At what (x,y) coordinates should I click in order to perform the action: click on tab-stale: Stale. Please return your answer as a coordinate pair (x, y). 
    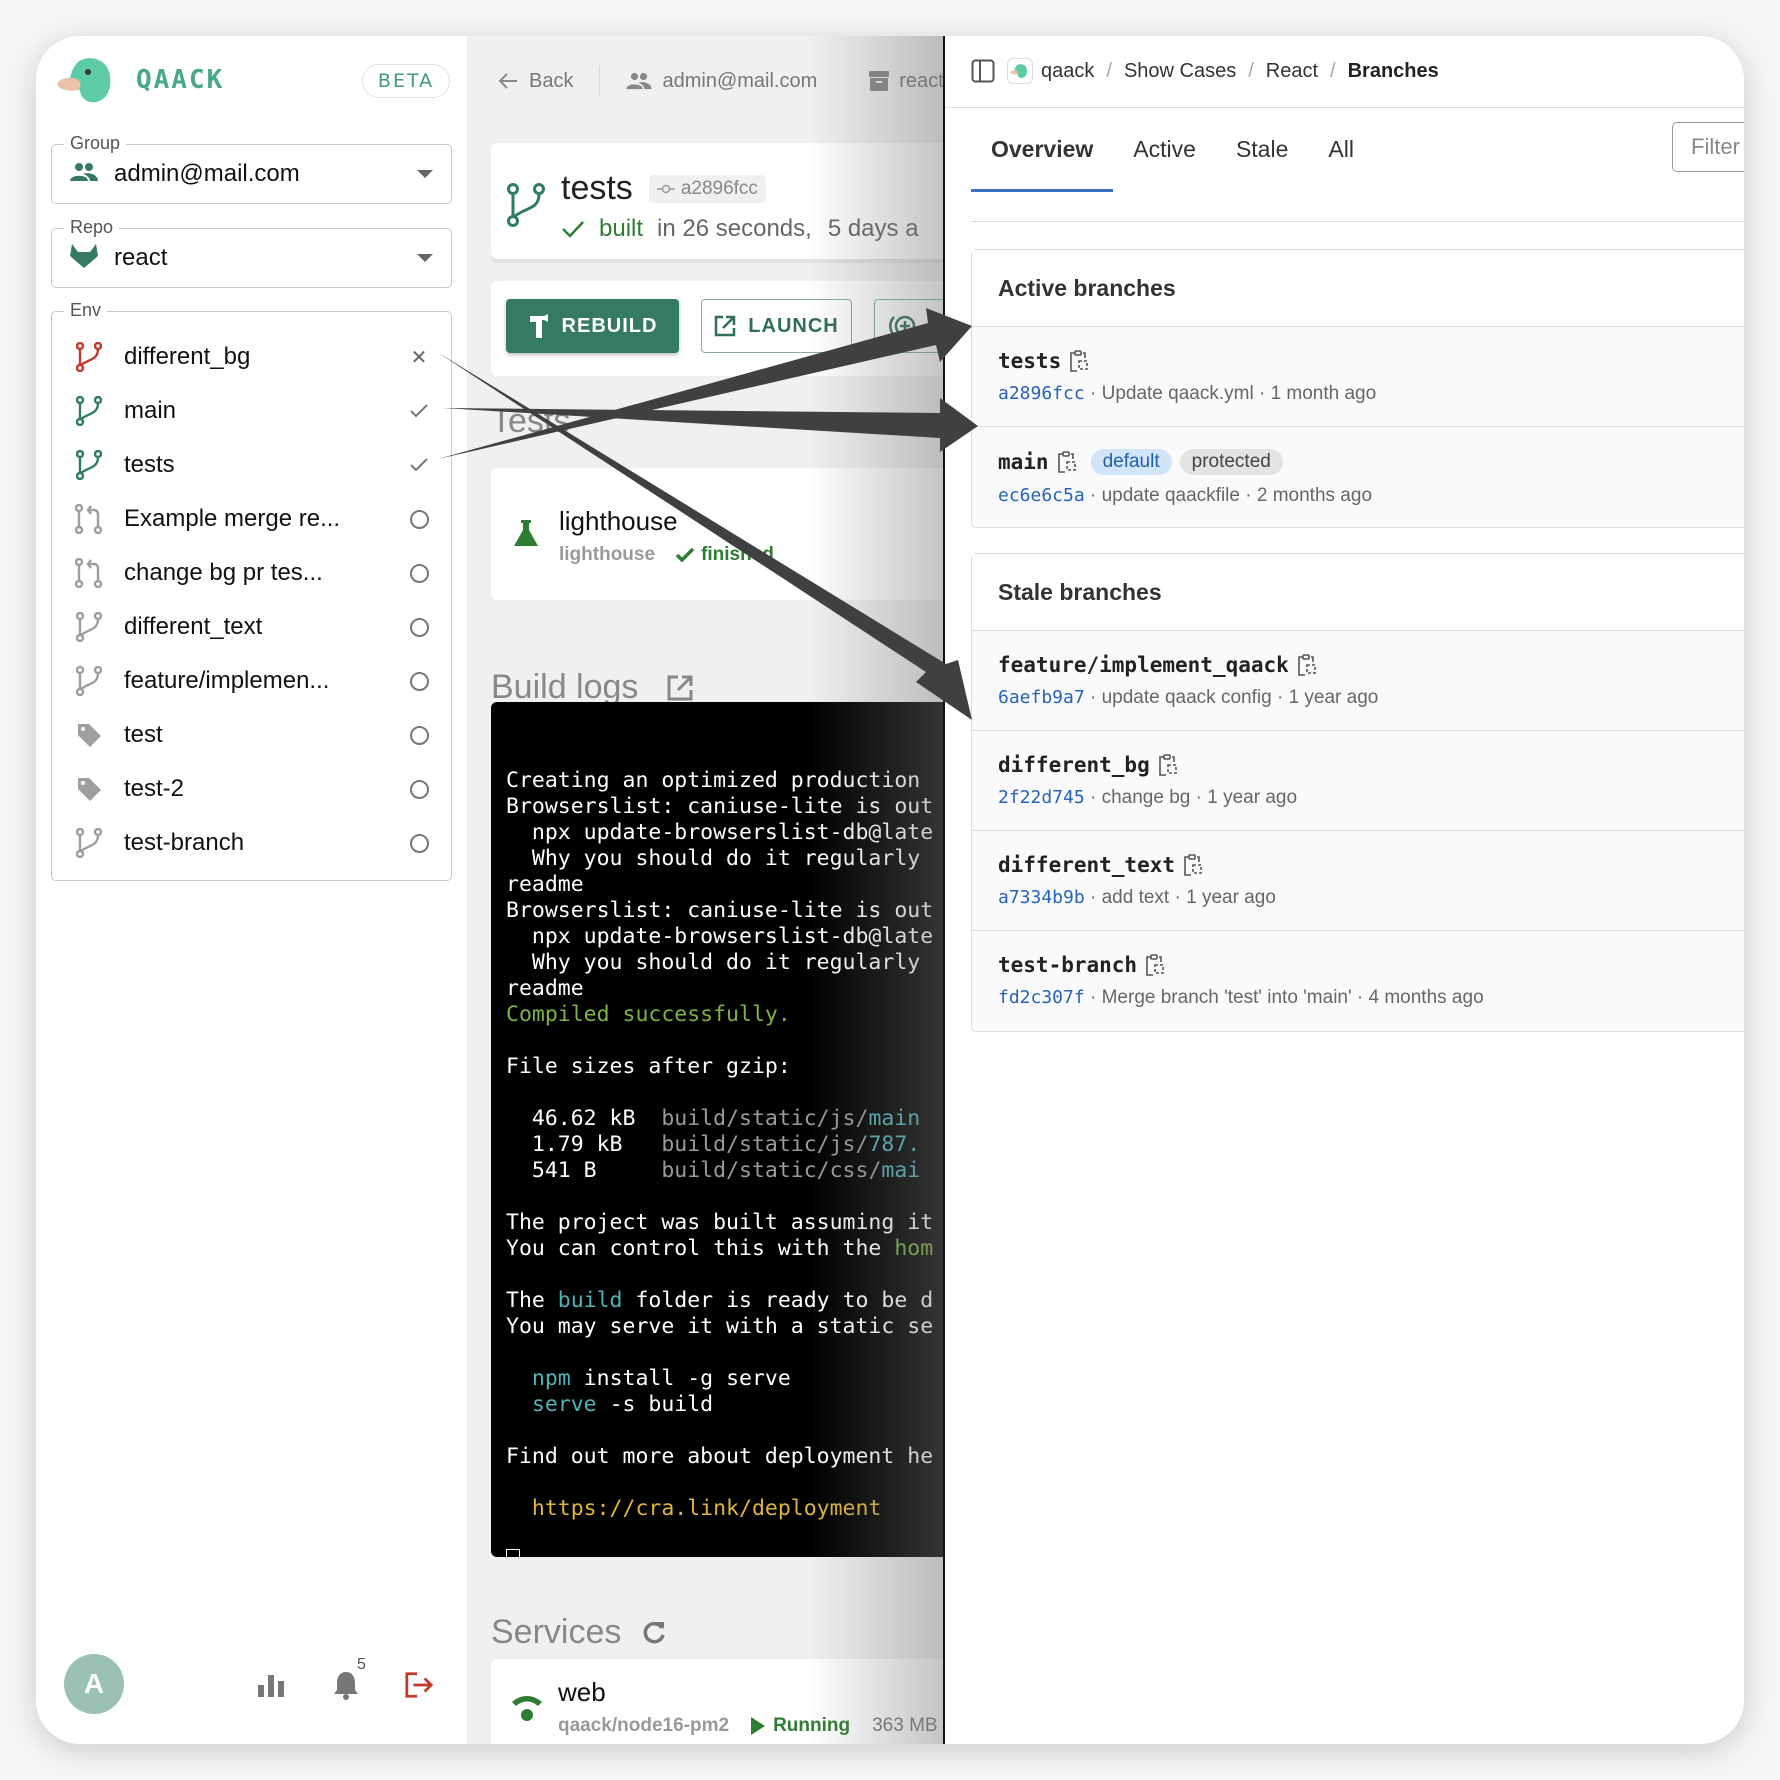
    Looking at the image, I should click on (1262, 164).